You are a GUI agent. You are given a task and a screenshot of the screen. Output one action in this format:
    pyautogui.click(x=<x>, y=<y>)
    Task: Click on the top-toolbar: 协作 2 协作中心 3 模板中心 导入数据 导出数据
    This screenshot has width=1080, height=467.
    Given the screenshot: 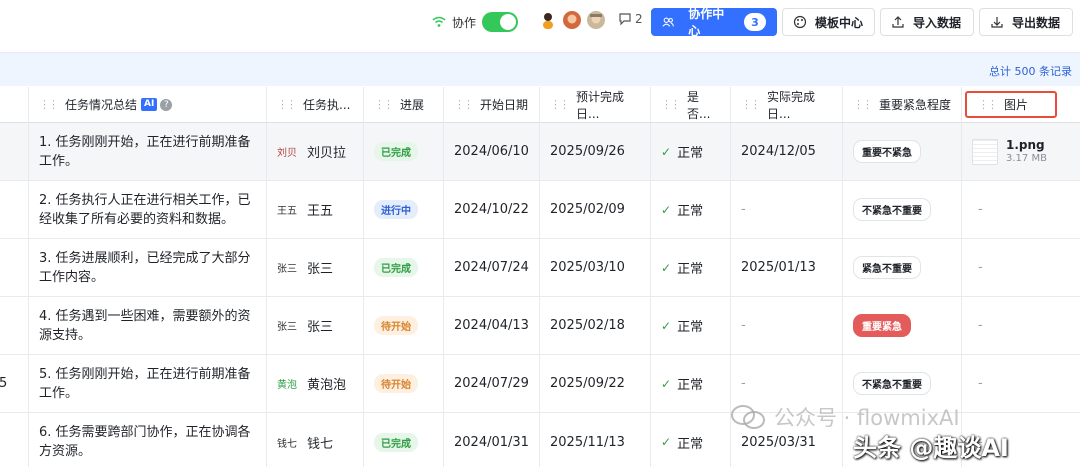 What is the action you would take?
    pyautogui.click(x=540, y=25)
    